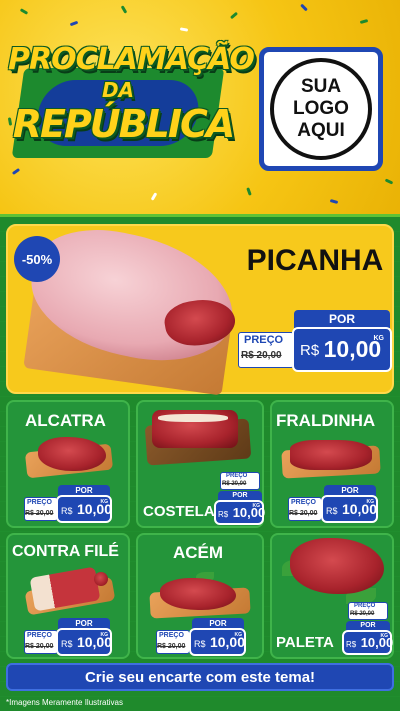  Describe the element at coordinates (315, 260) in the screenshot. I see `featured-product-name: PICANHA` at that location.